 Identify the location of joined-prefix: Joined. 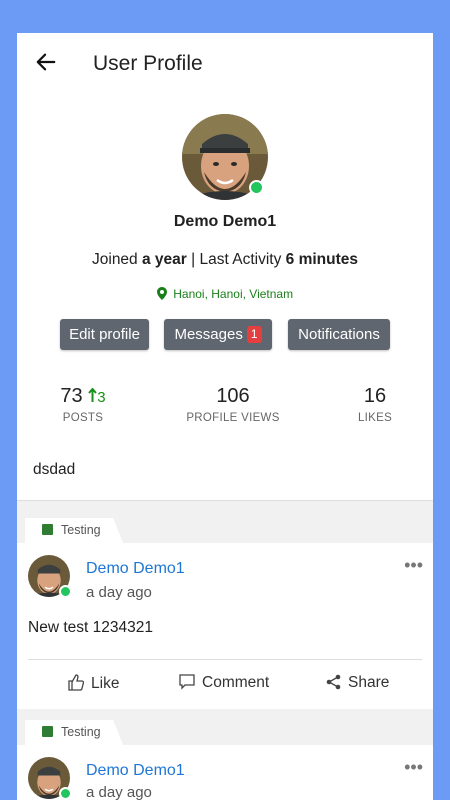
(115, 259).